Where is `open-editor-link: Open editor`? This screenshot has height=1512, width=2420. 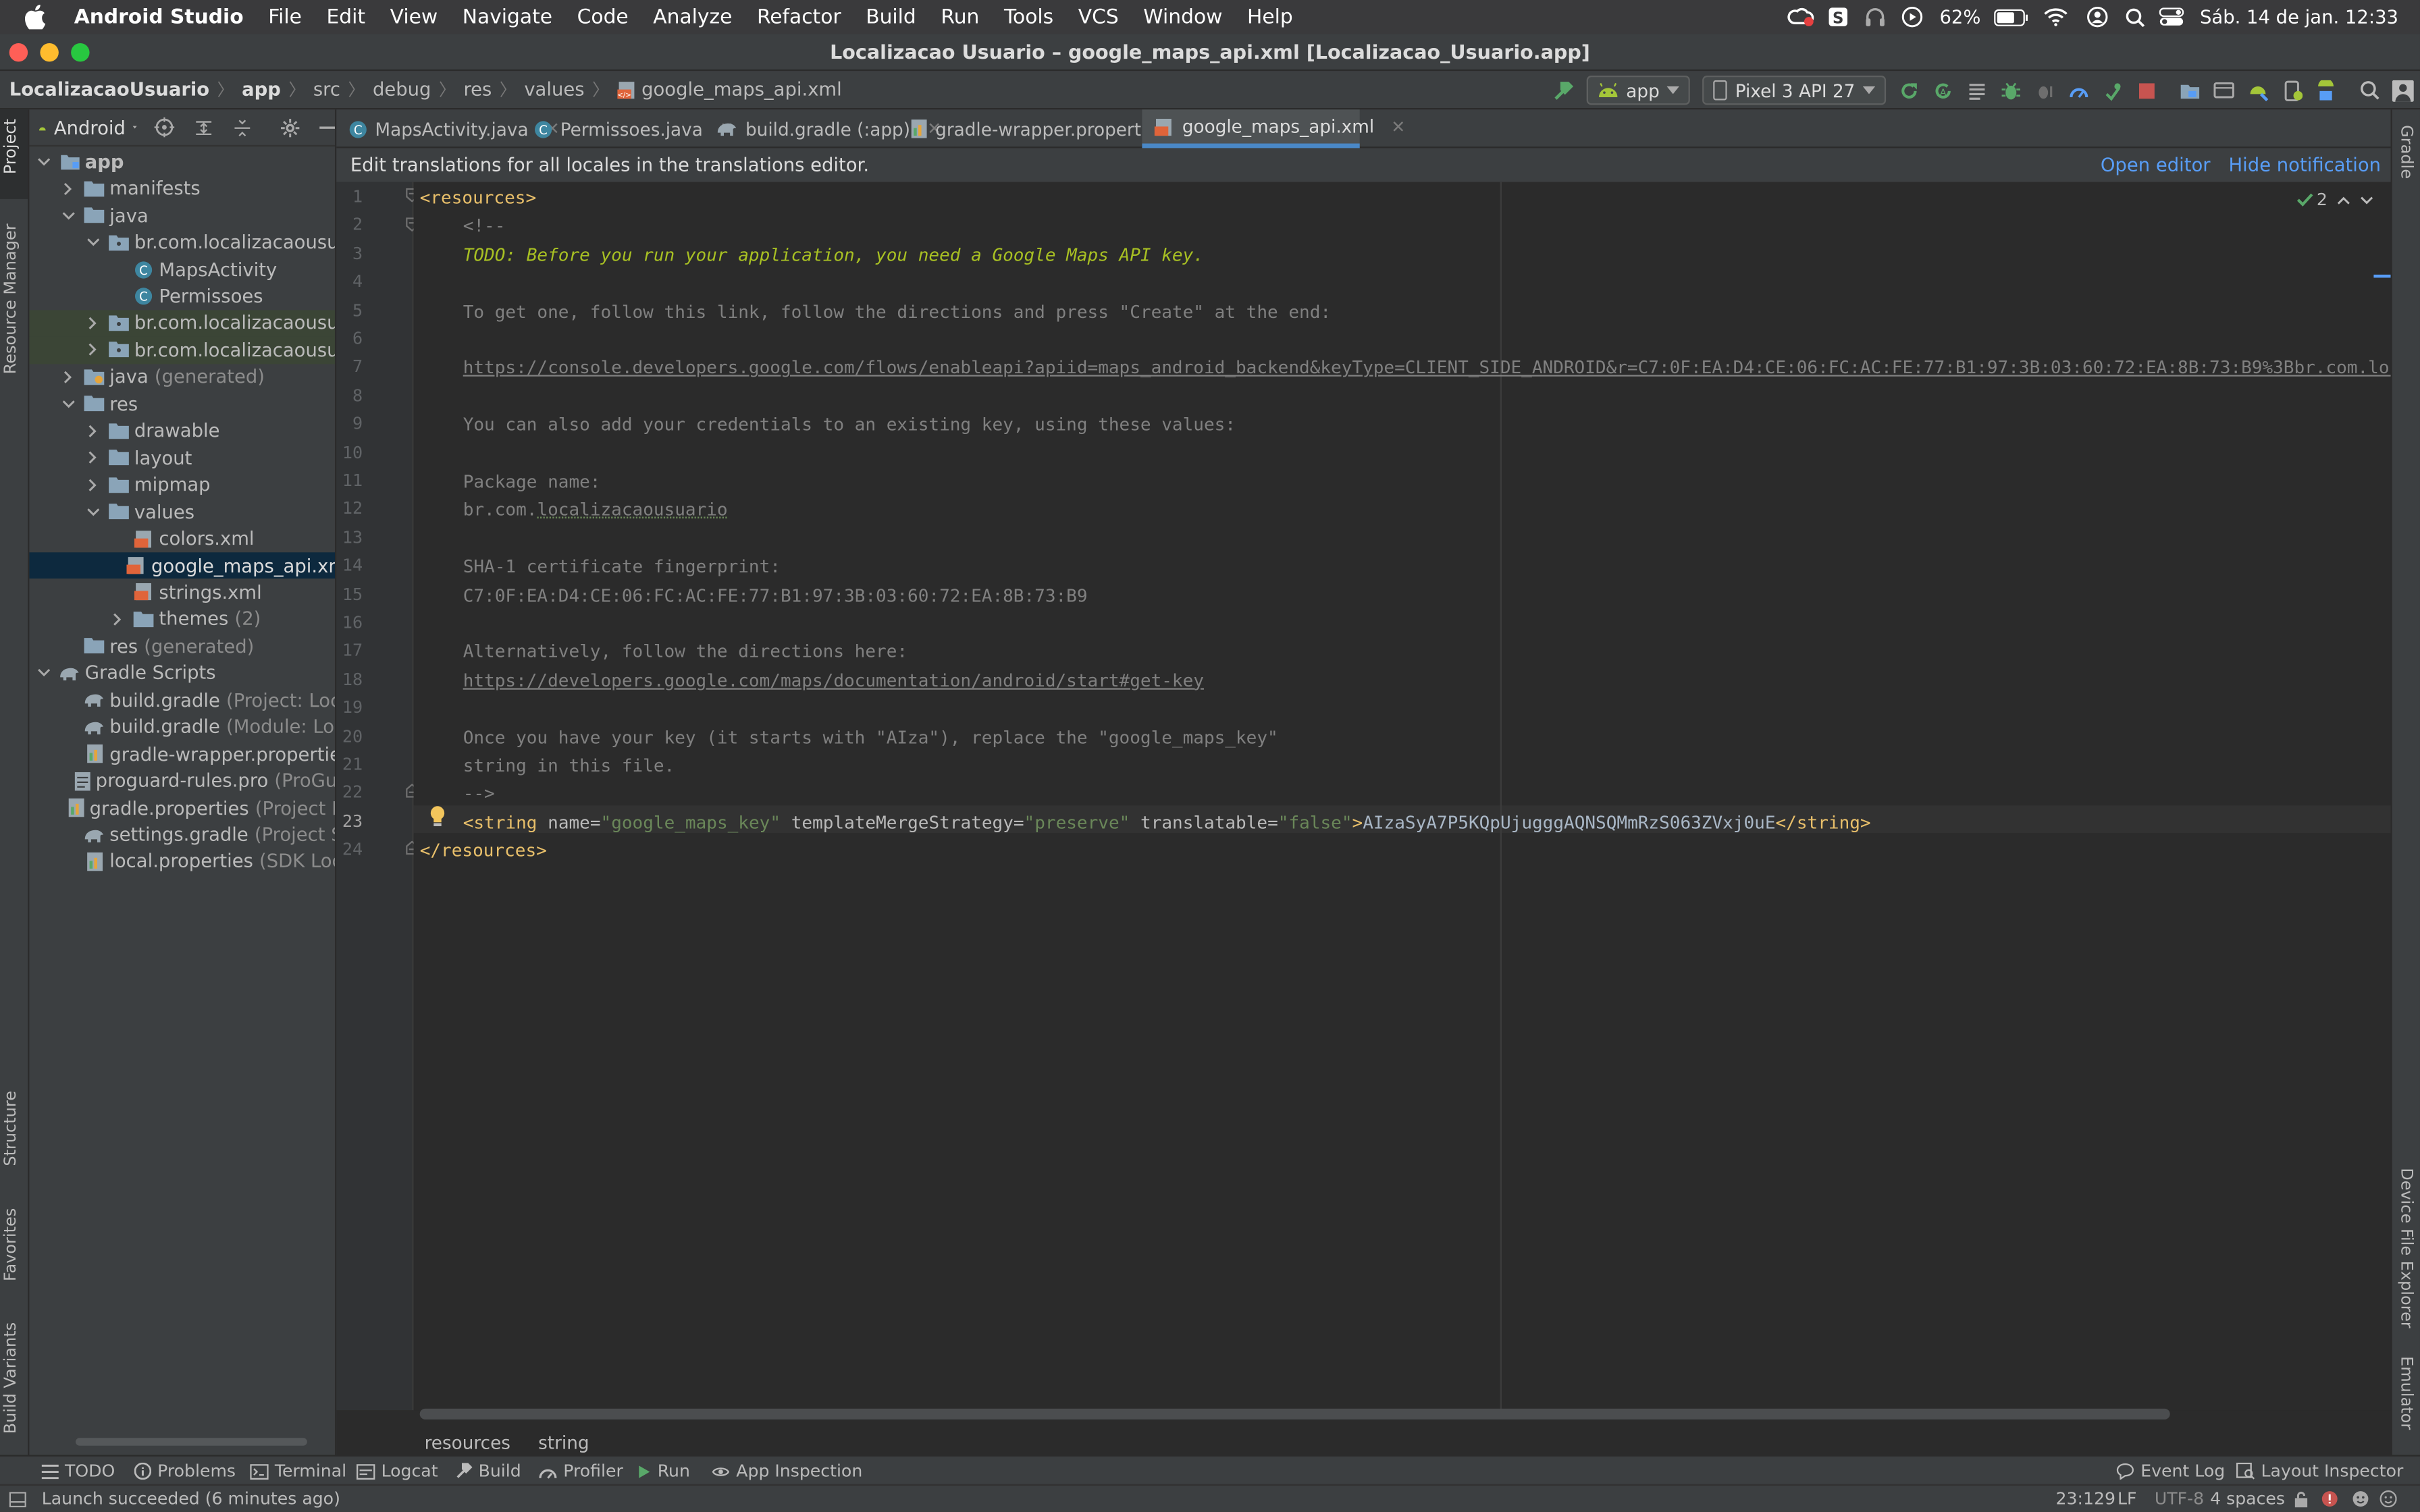 open-editor-link: Open editor is located at coordinates (2156, 165).